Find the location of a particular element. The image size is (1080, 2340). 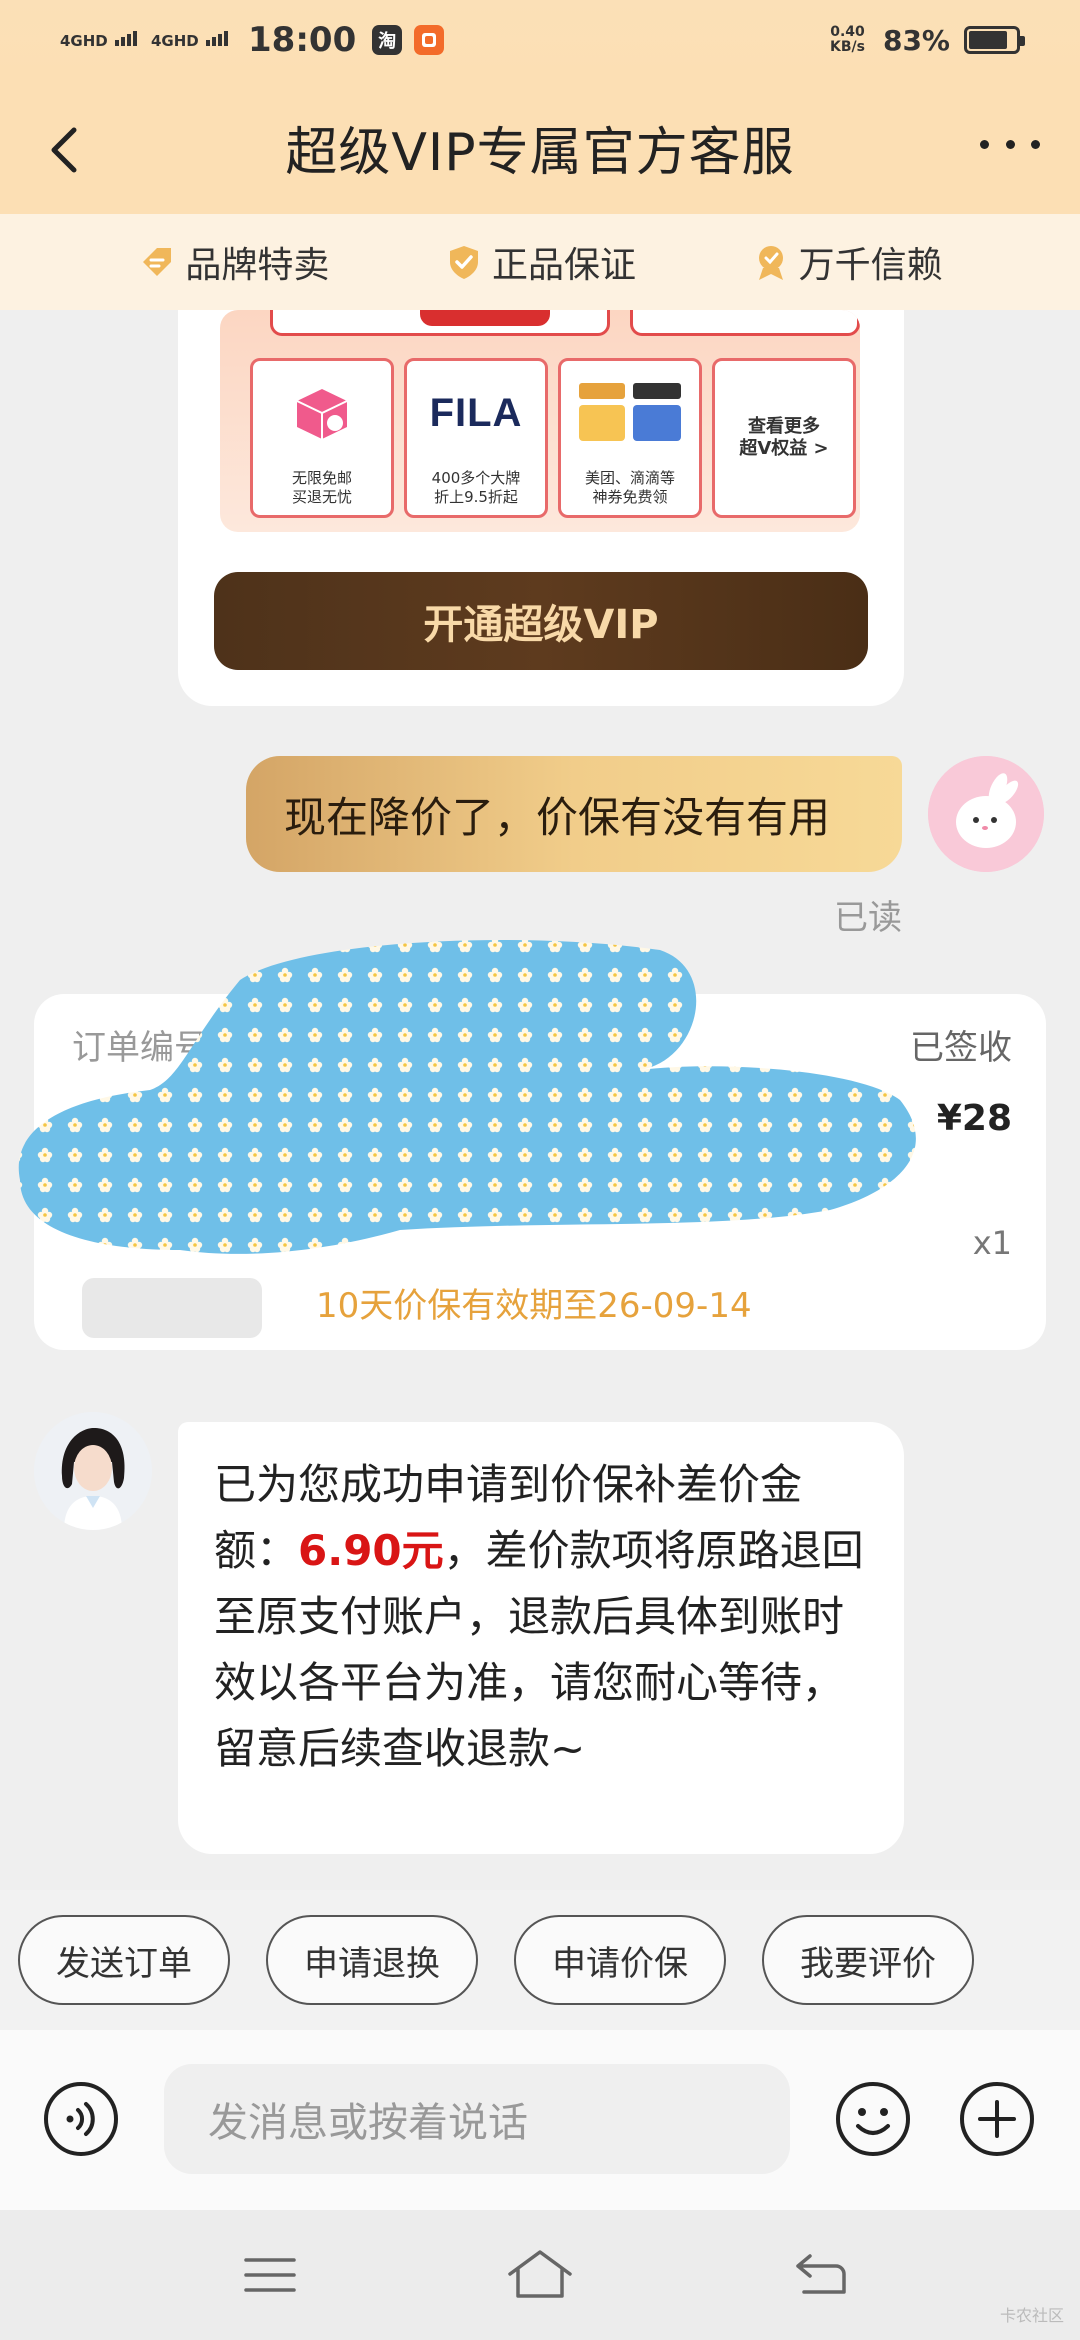

message-input-bar: 发消息或按着说话 is located at coordinates (540, 2120).